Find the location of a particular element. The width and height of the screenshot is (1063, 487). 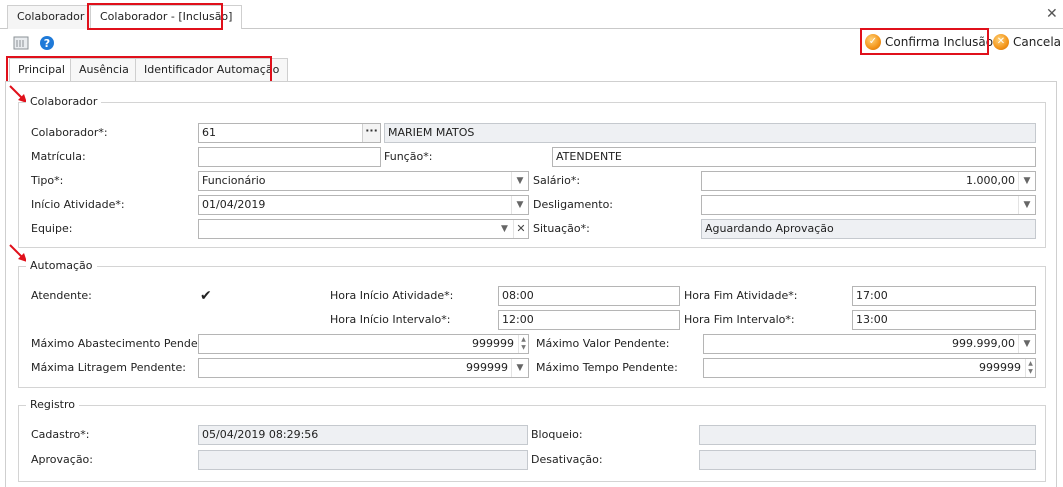

tab-principal: Principal is located at coordinates (41, 70).